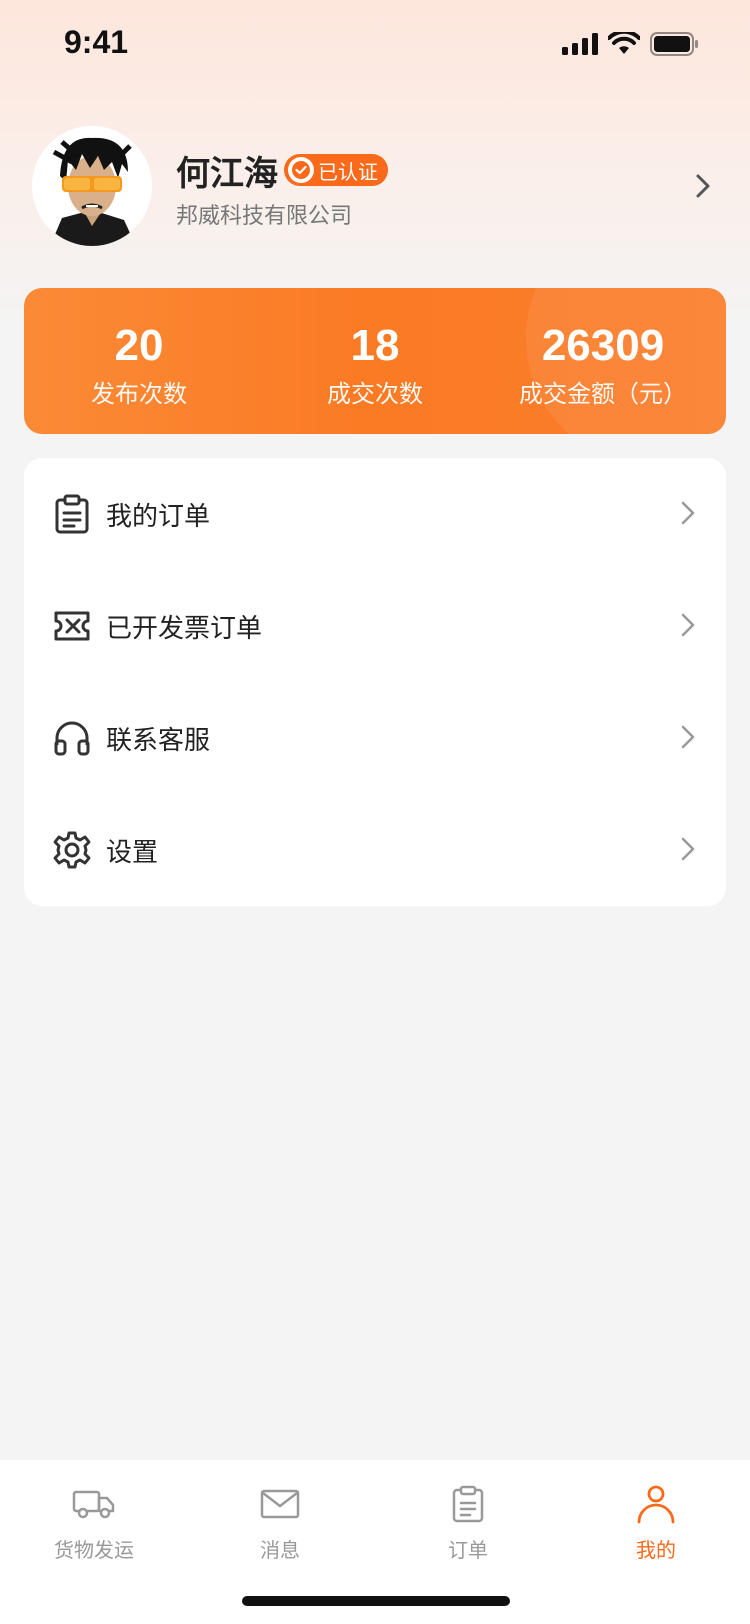 The height and width of the screenshot is (1624, 750). Describe the element at coordinates (72, 626) in the screenshot. I see `ticket-icon` at that location.